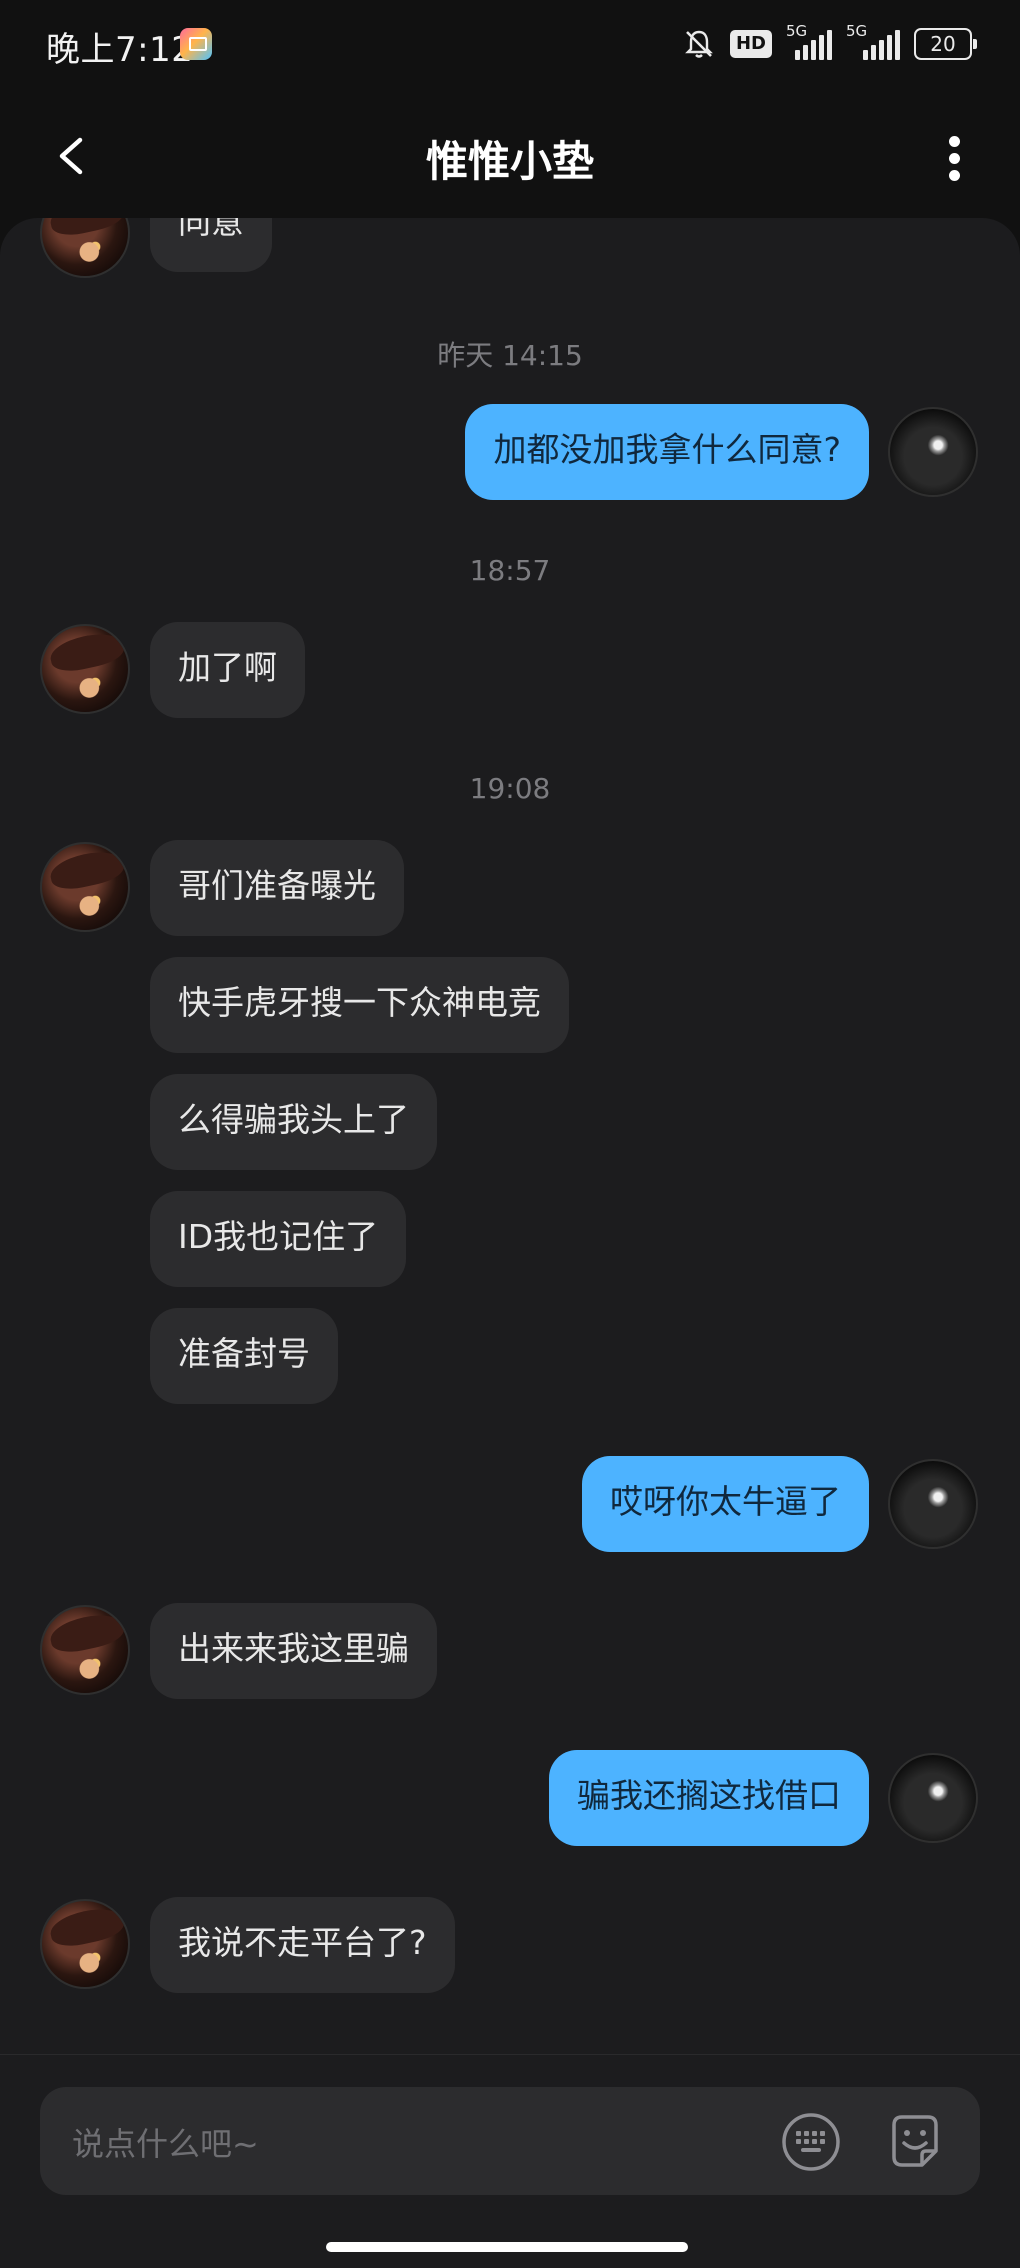 The image size is (1020, 2268). Describe the element at coordinates (699, 44) in the screenshot. I see `bell-off-icon` at that location.